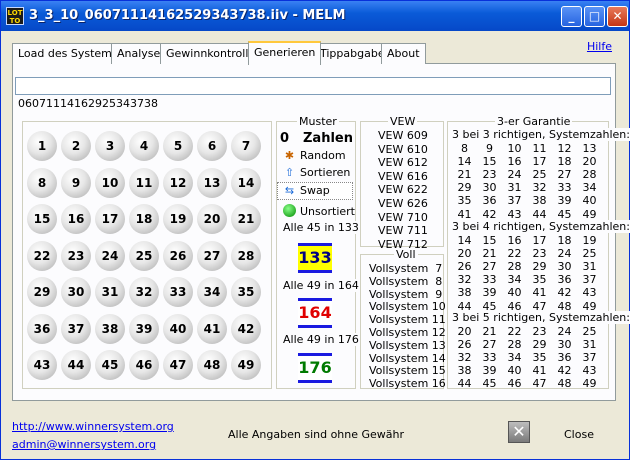  What do you see at coordinates (405, 294) in the screenshot?
I see `voll-item: Vollsystem 9` at bounding box center [405, 294].